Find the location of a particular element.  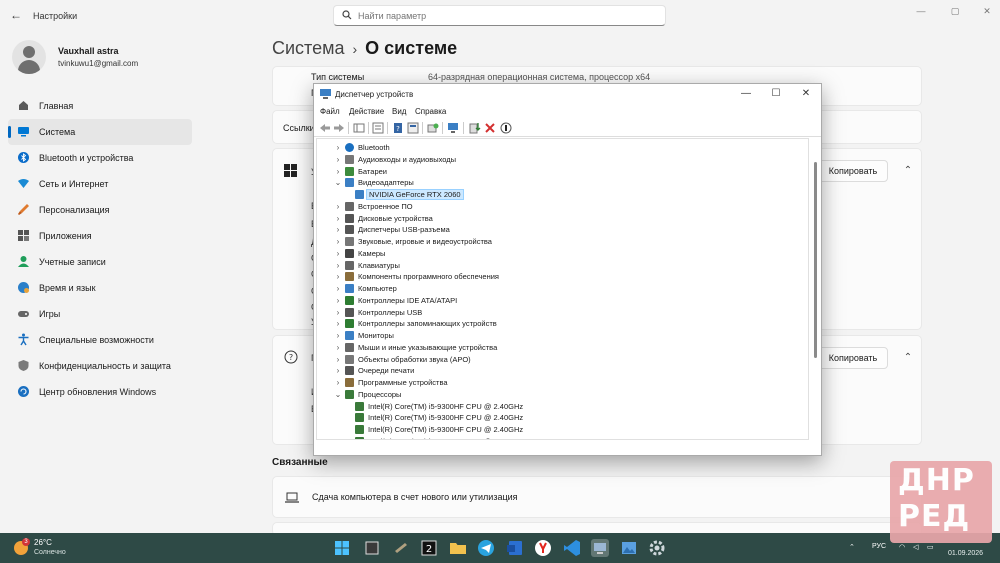

dm-maximize-button: ☐ is located at coordinates (776, 94).